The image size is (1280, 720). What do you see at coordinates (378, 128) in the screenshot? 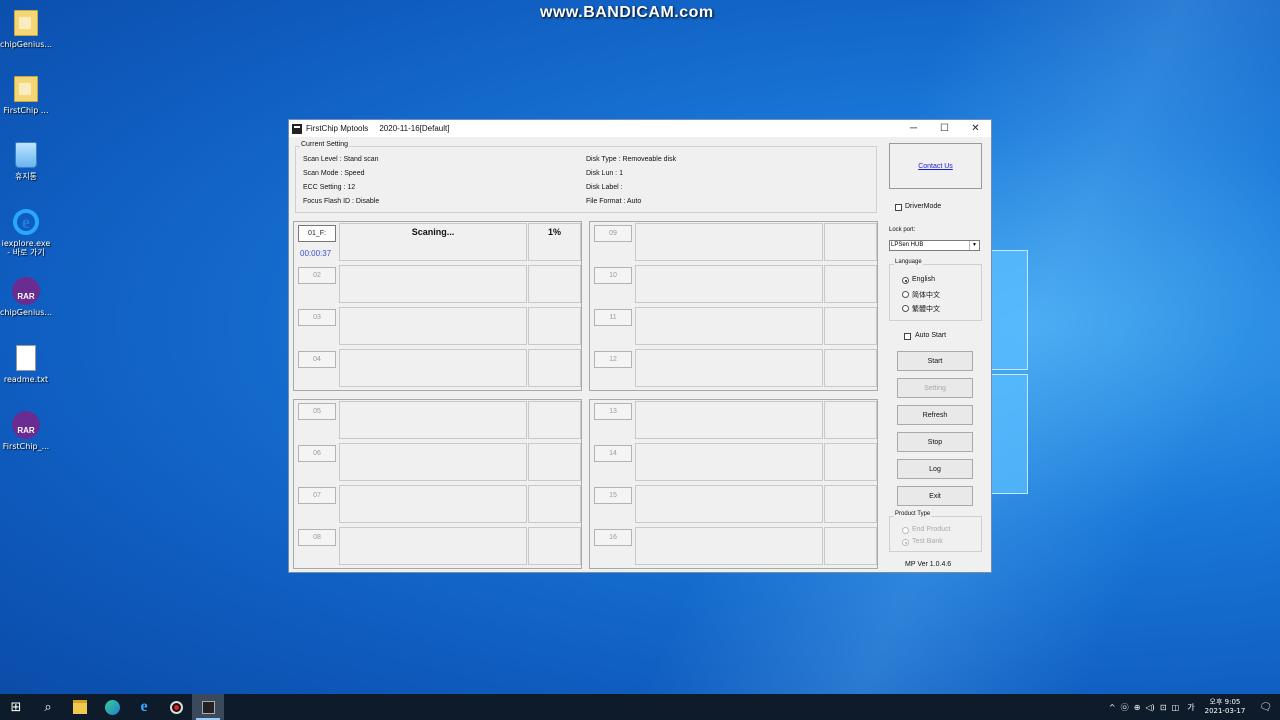
I see `window-title: FirstChip Mptools 2020-11-16[Default]` at bounding box center [378, 128].